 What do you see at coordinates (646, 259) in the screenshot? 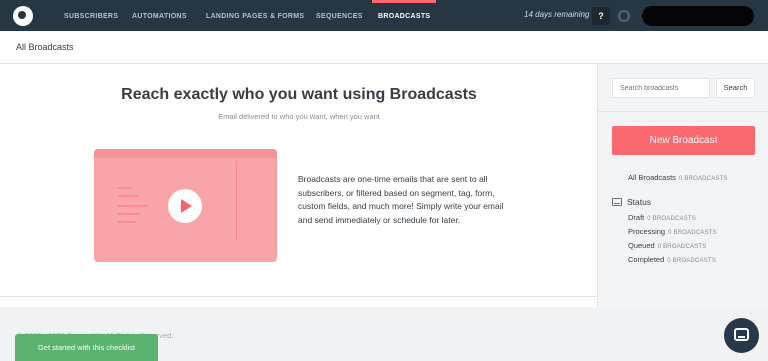
I see `filter-label: Completed` at bounding box center [646, 259].